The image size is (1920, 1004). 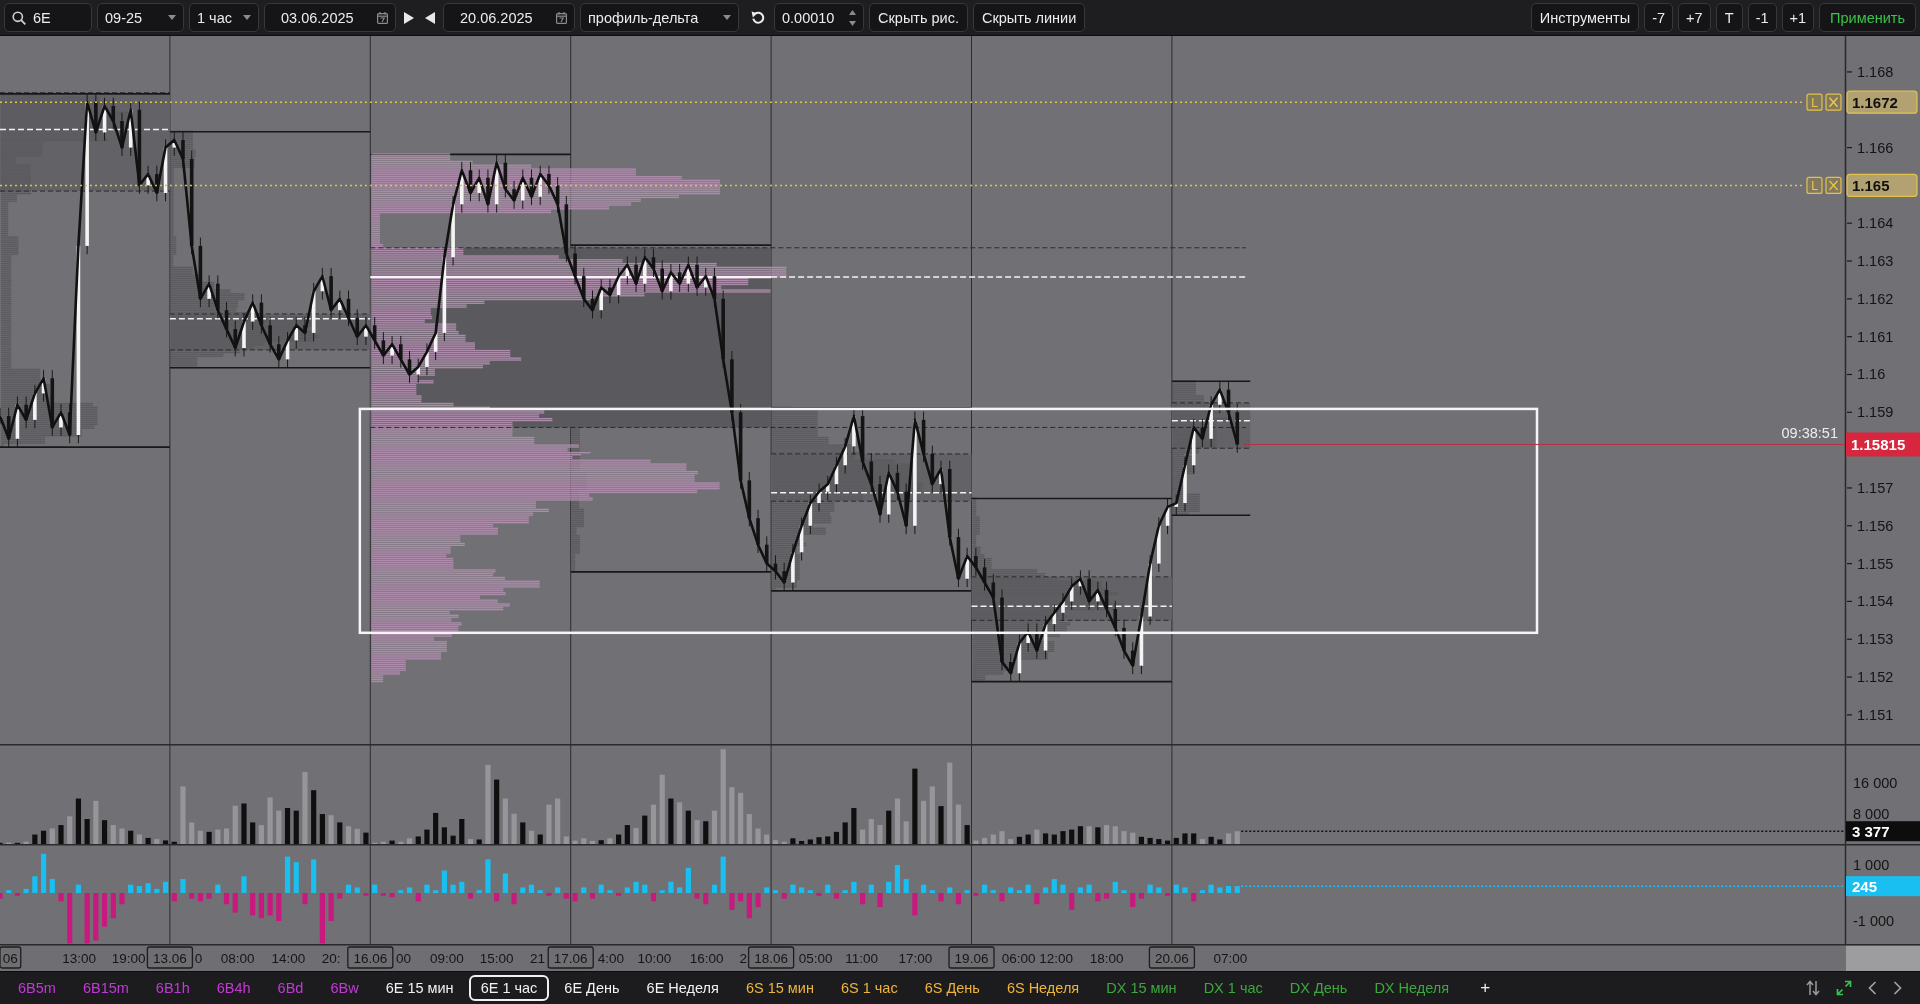 I want to click on search-icon, so click(x=19, y=17).